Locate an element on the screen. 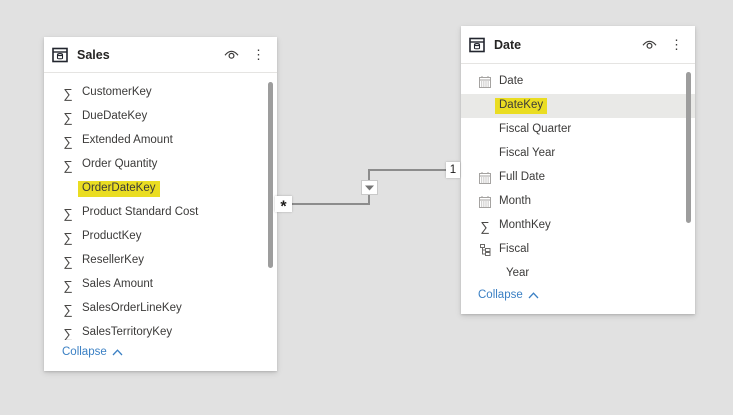  field-label: Extended Amount is located at coordinates (127, 140).